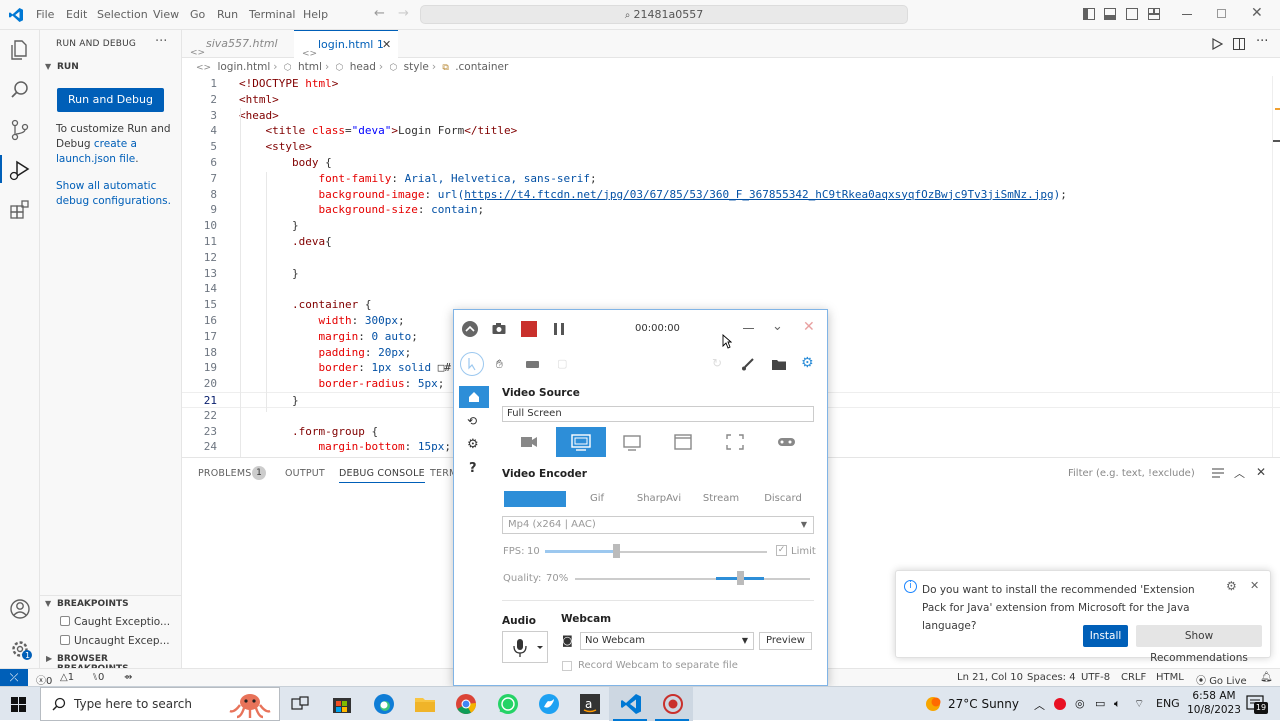 The width and height of the screenshot is (1280, 721). I want to click on source-game-button, so click(786, 442).